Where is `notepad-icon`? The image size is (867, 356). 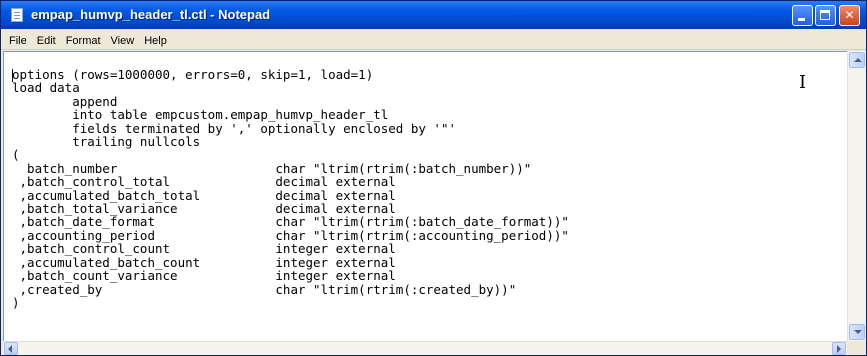 notepad-icon is located at coordinates (17, 15).